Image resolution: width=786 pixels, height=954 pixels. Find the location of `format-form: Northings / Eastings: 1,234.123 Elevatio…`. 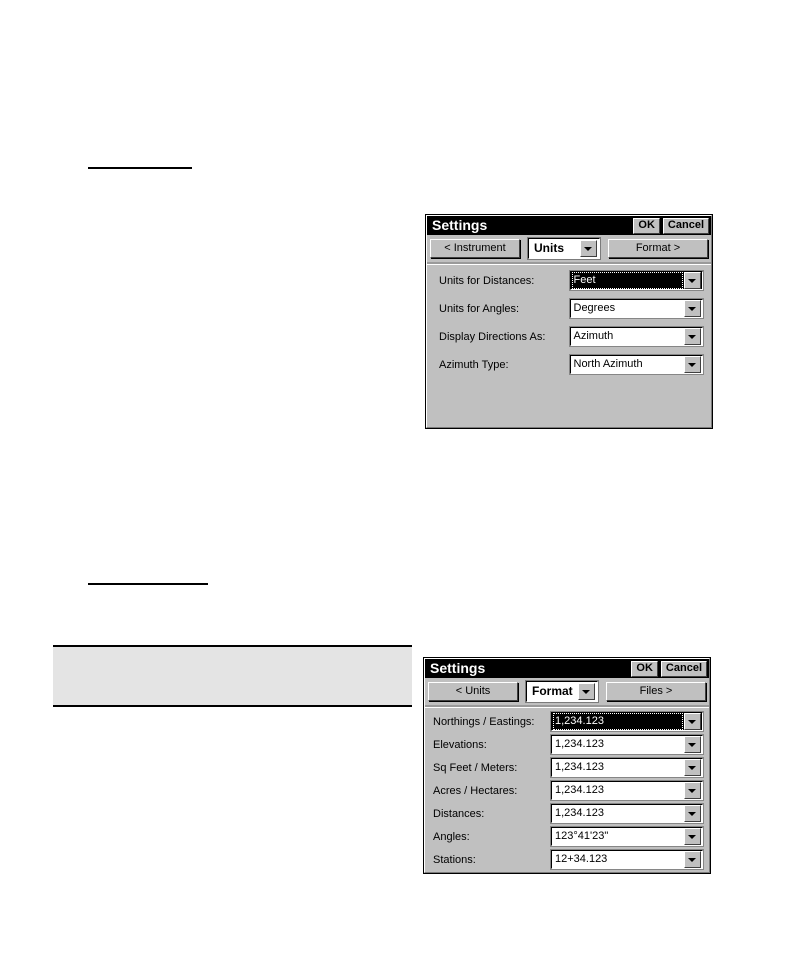

format-form: Northings / Eastings: 1,234.123 Elevatio… is located at coordinates (567, 792).